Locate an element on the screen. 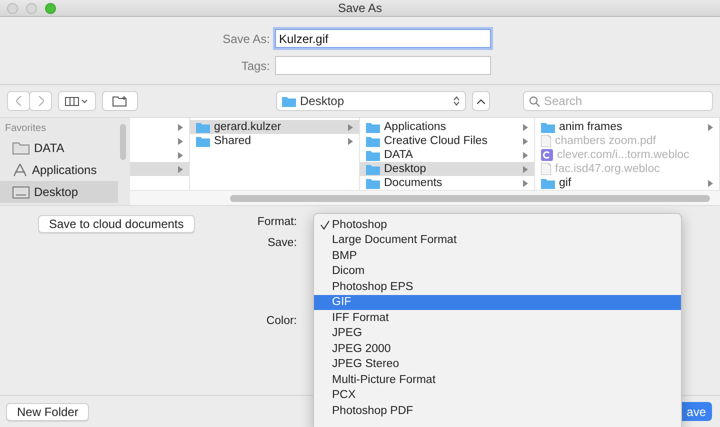 The height and width of the screenshot is (427, 720). file-row: anim frames is located at coordinates (627, 127).